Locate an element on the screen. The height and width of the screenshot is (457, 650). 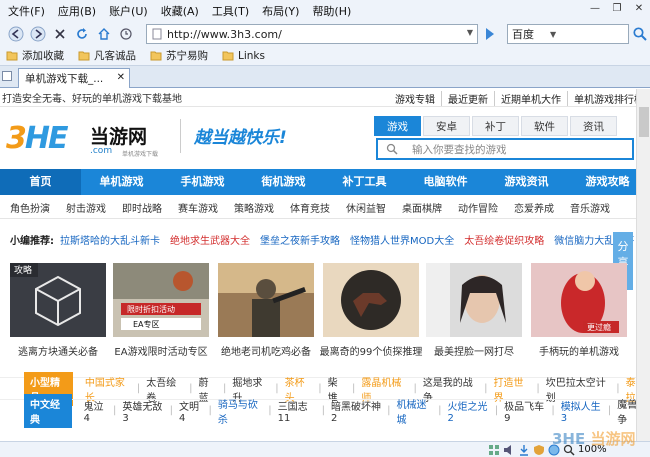
game-link: 火炬之光2 is located at coordinates (467, 411).